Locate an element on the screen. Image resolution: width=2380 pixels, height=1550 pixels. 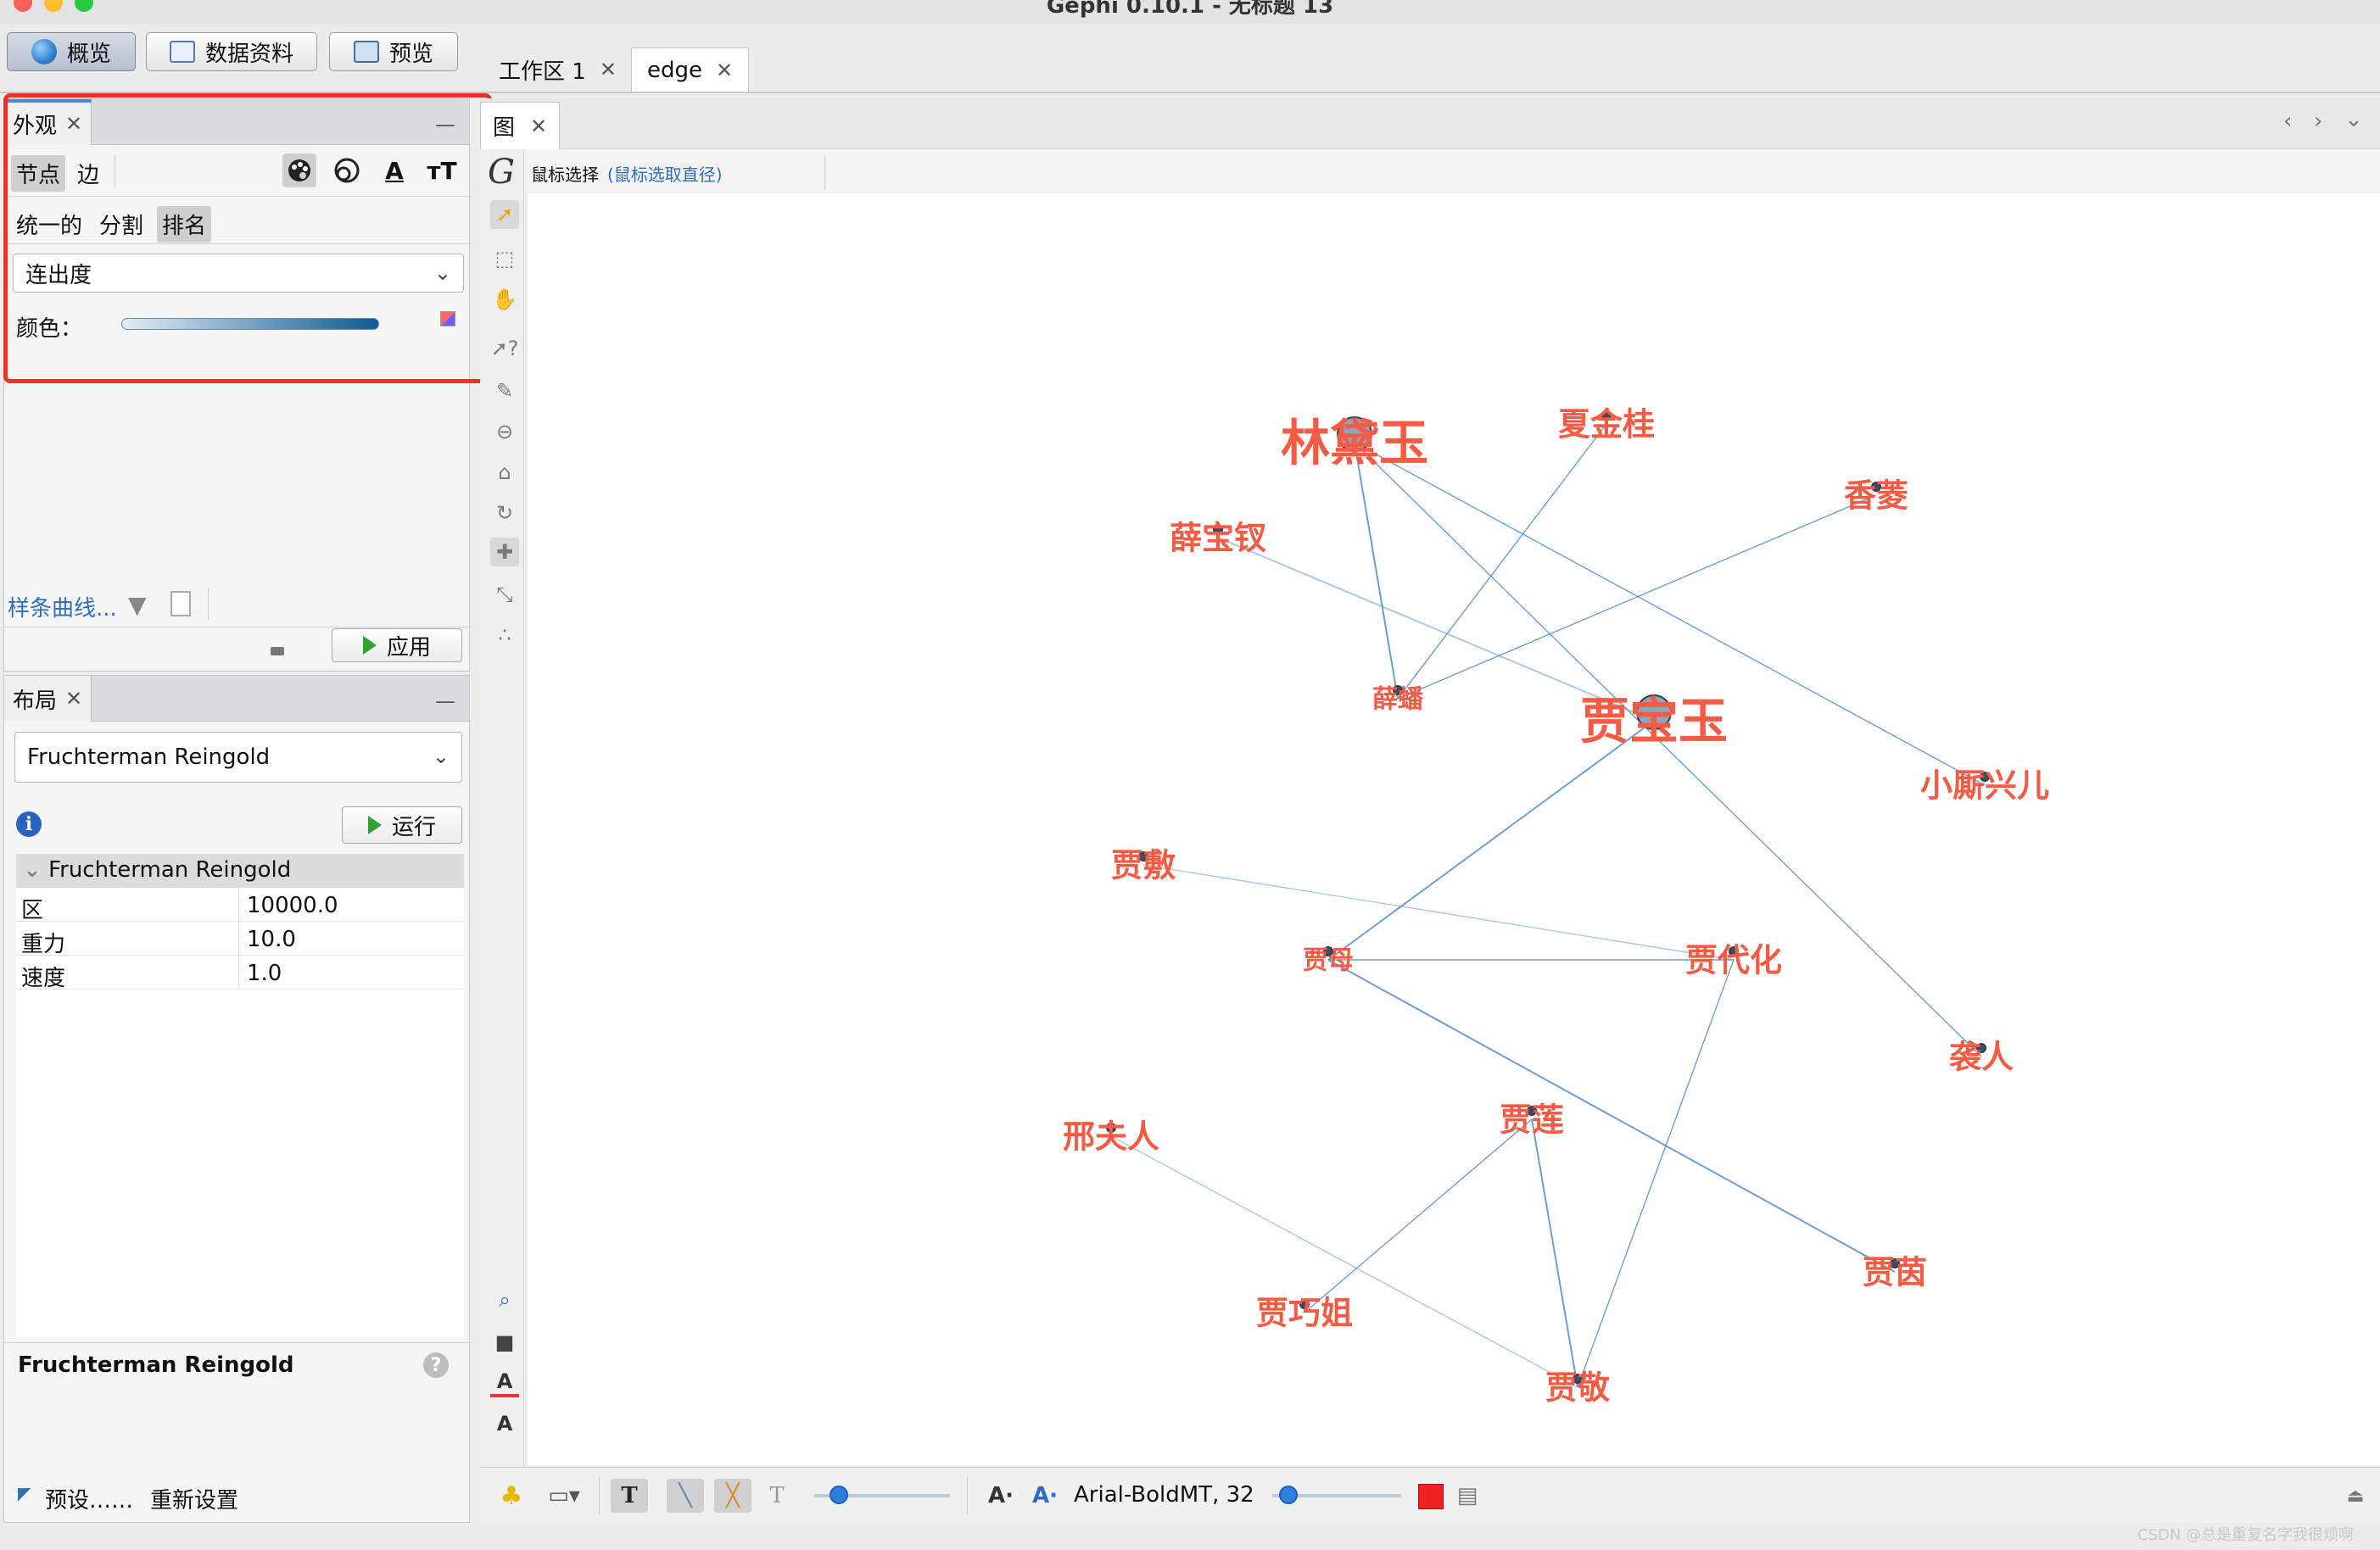
node-label: 贾代化 is located at coordinates (1733, 960).